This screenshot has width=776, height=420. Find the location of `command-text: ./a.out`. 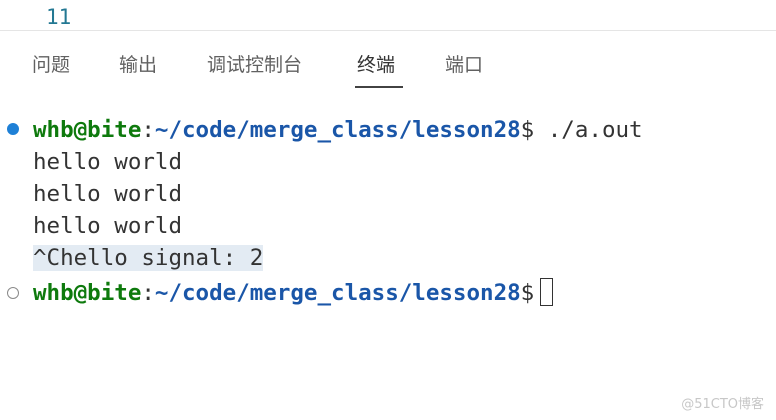

command-text: ./a.out is located at coordinates (588, 130).